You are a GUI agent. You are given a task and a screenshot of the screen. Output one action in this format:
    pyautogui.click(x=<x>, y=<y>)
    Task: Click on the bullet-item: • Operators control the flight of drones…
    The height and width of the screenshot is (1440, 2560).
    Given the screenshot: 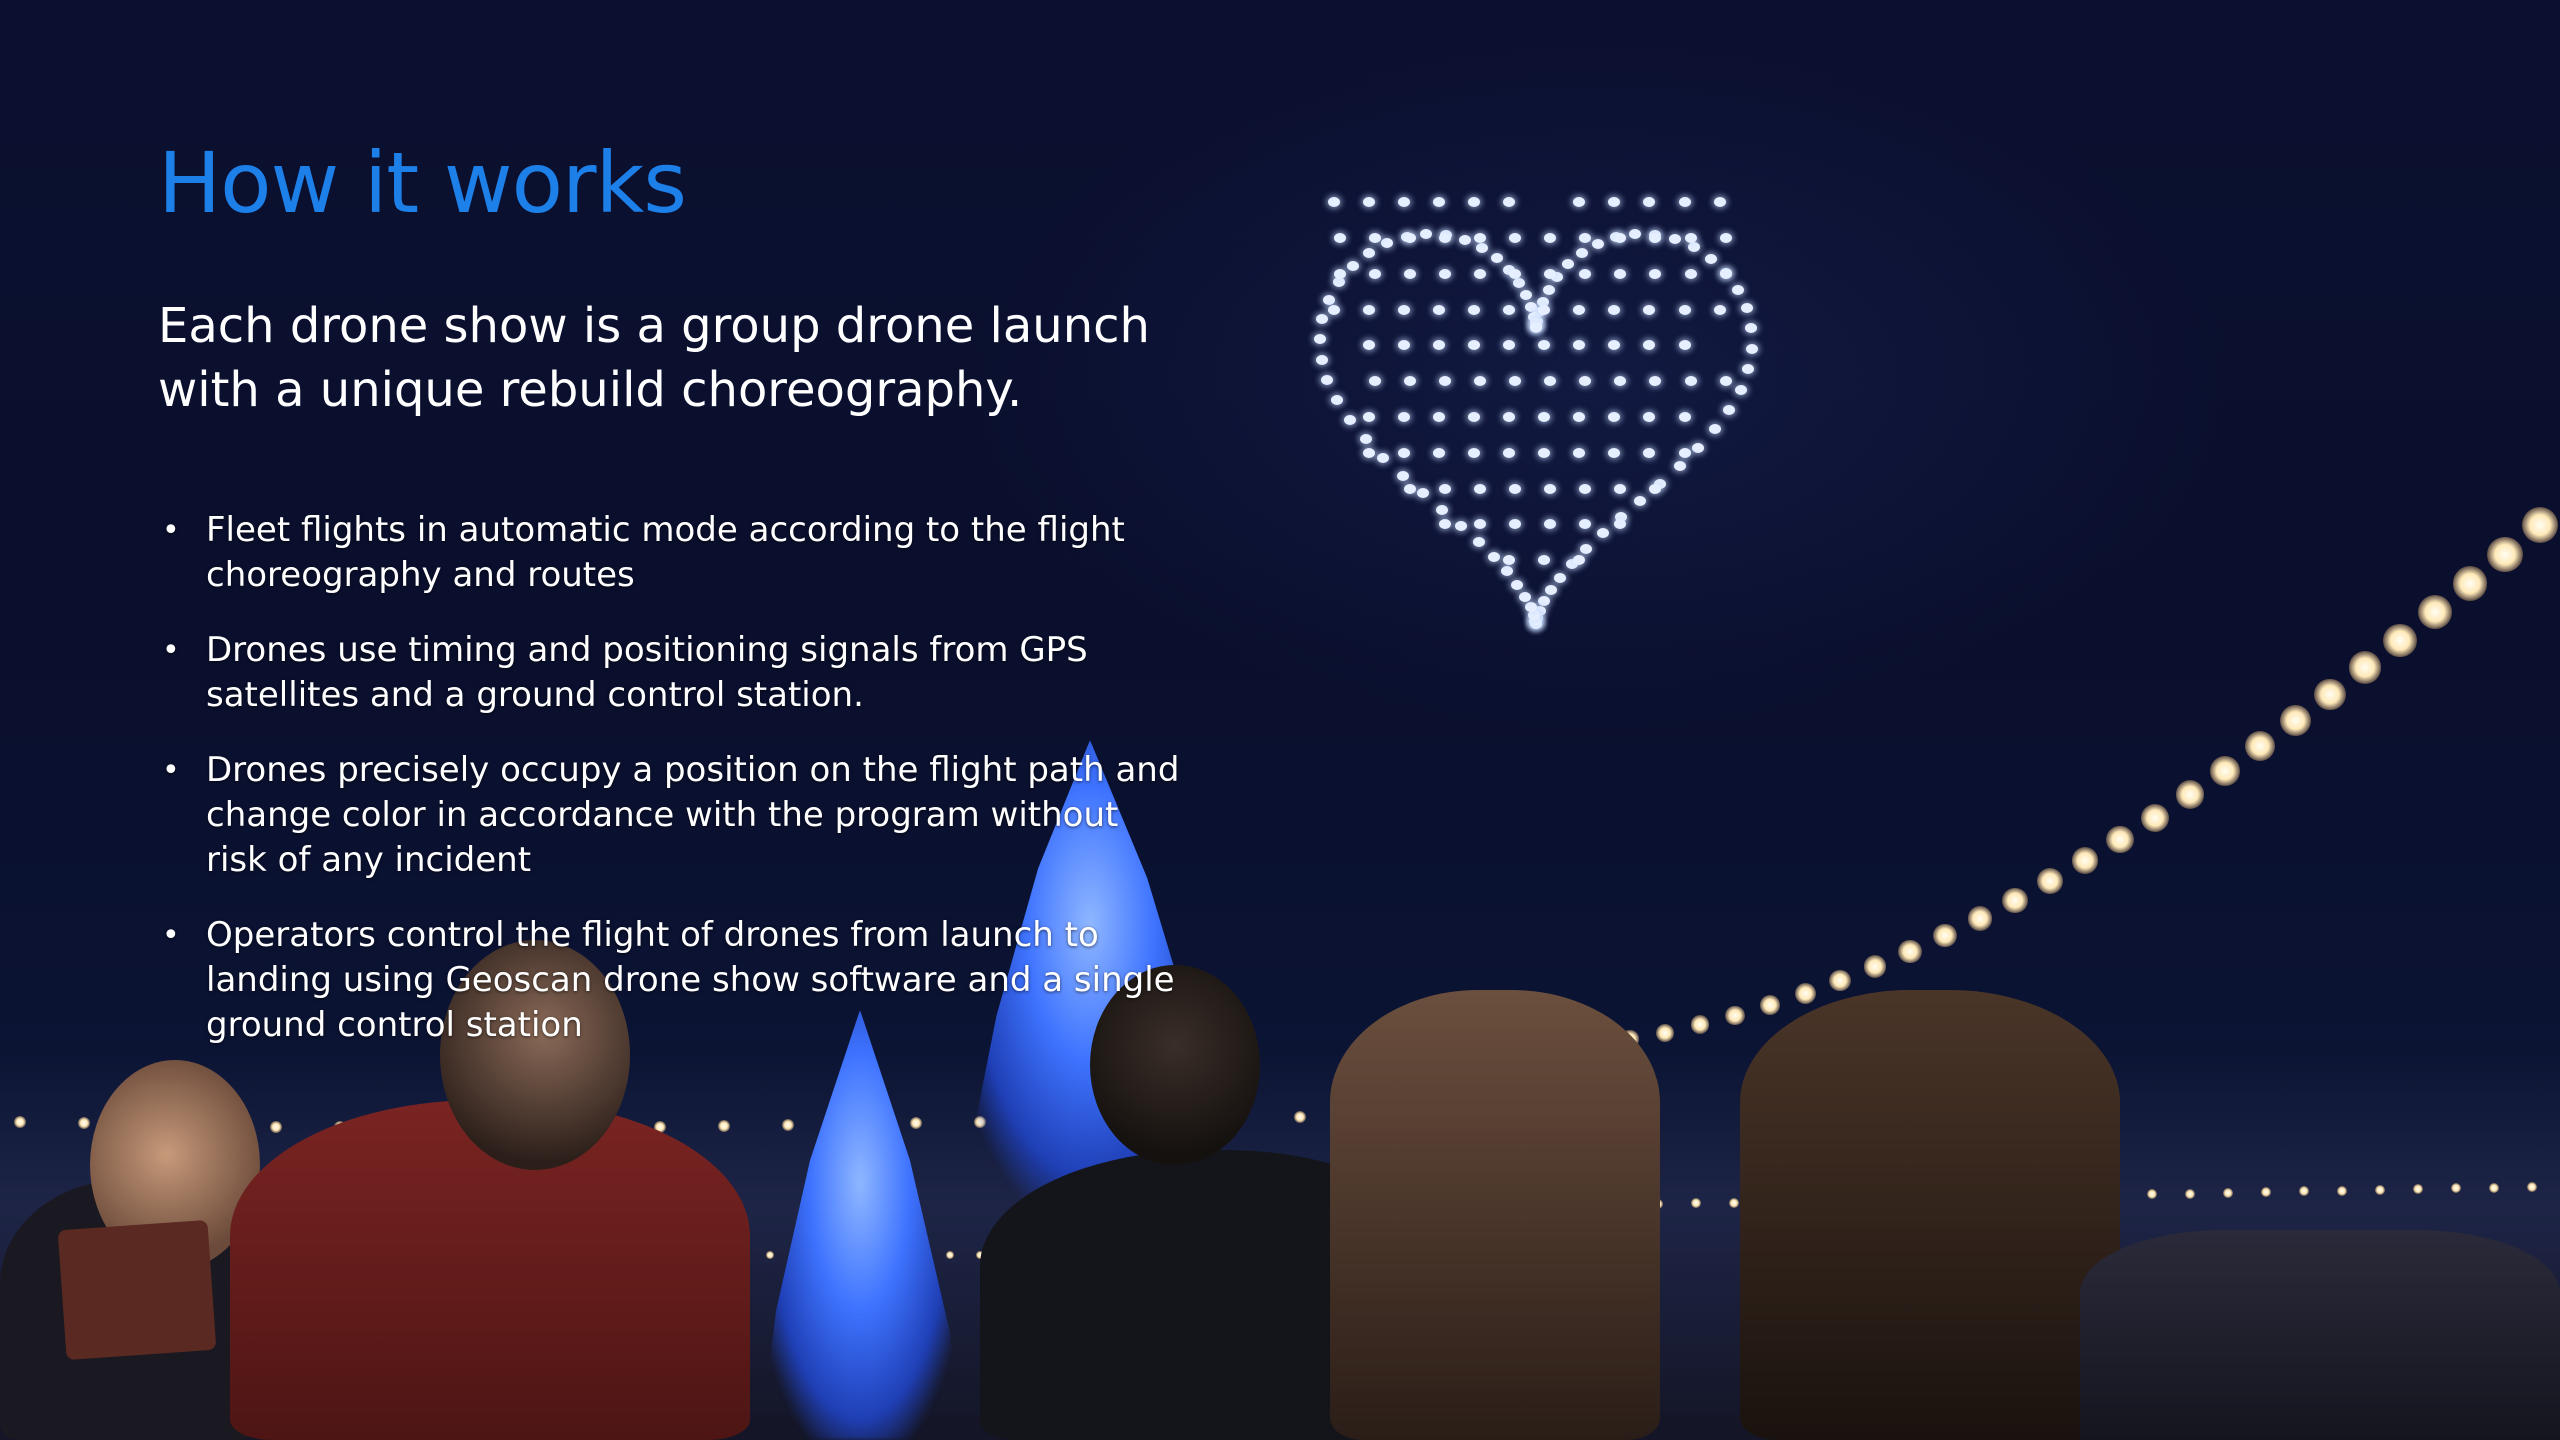 What is the action you would take?
    pyautogui.click(x=673, y=980)
    